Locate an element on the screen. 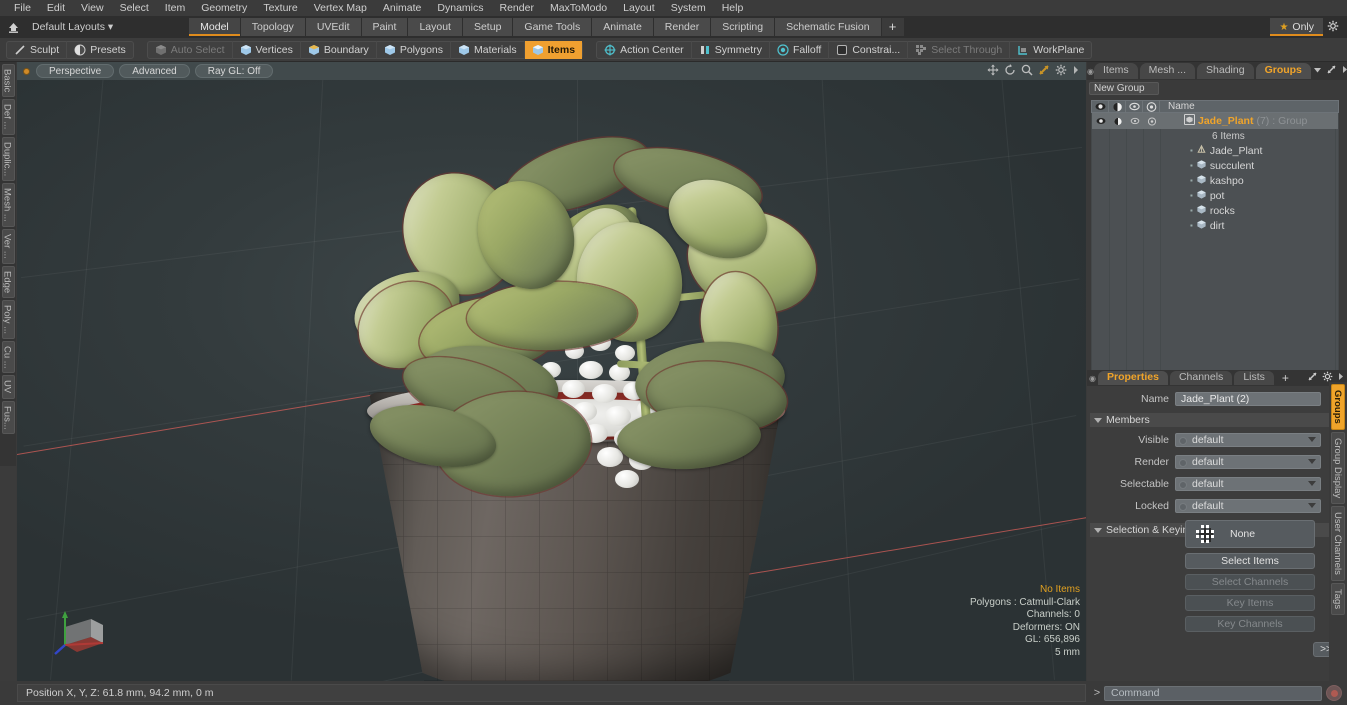  tab-render: Render is located at coordinates (682, 27).